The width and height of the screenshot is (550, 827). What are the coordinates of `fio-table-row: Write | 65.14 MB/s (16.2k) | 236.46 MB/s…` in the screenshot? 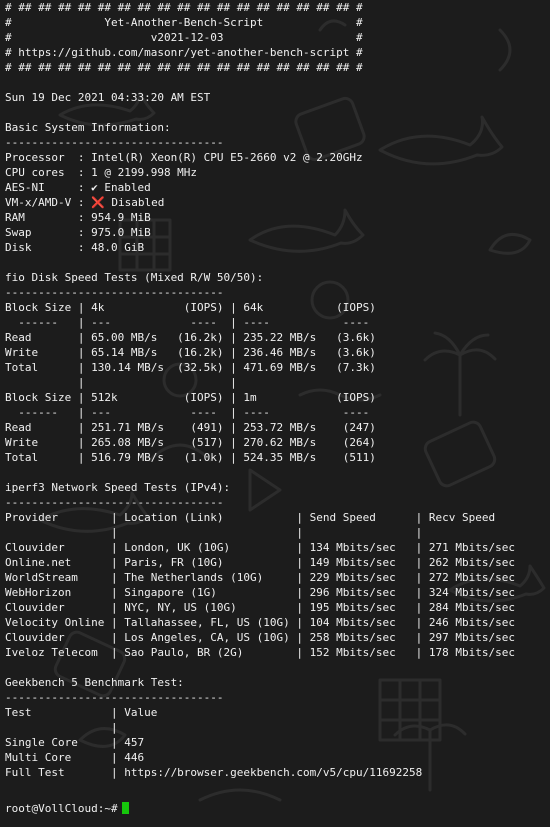 It's located at (190, 352).